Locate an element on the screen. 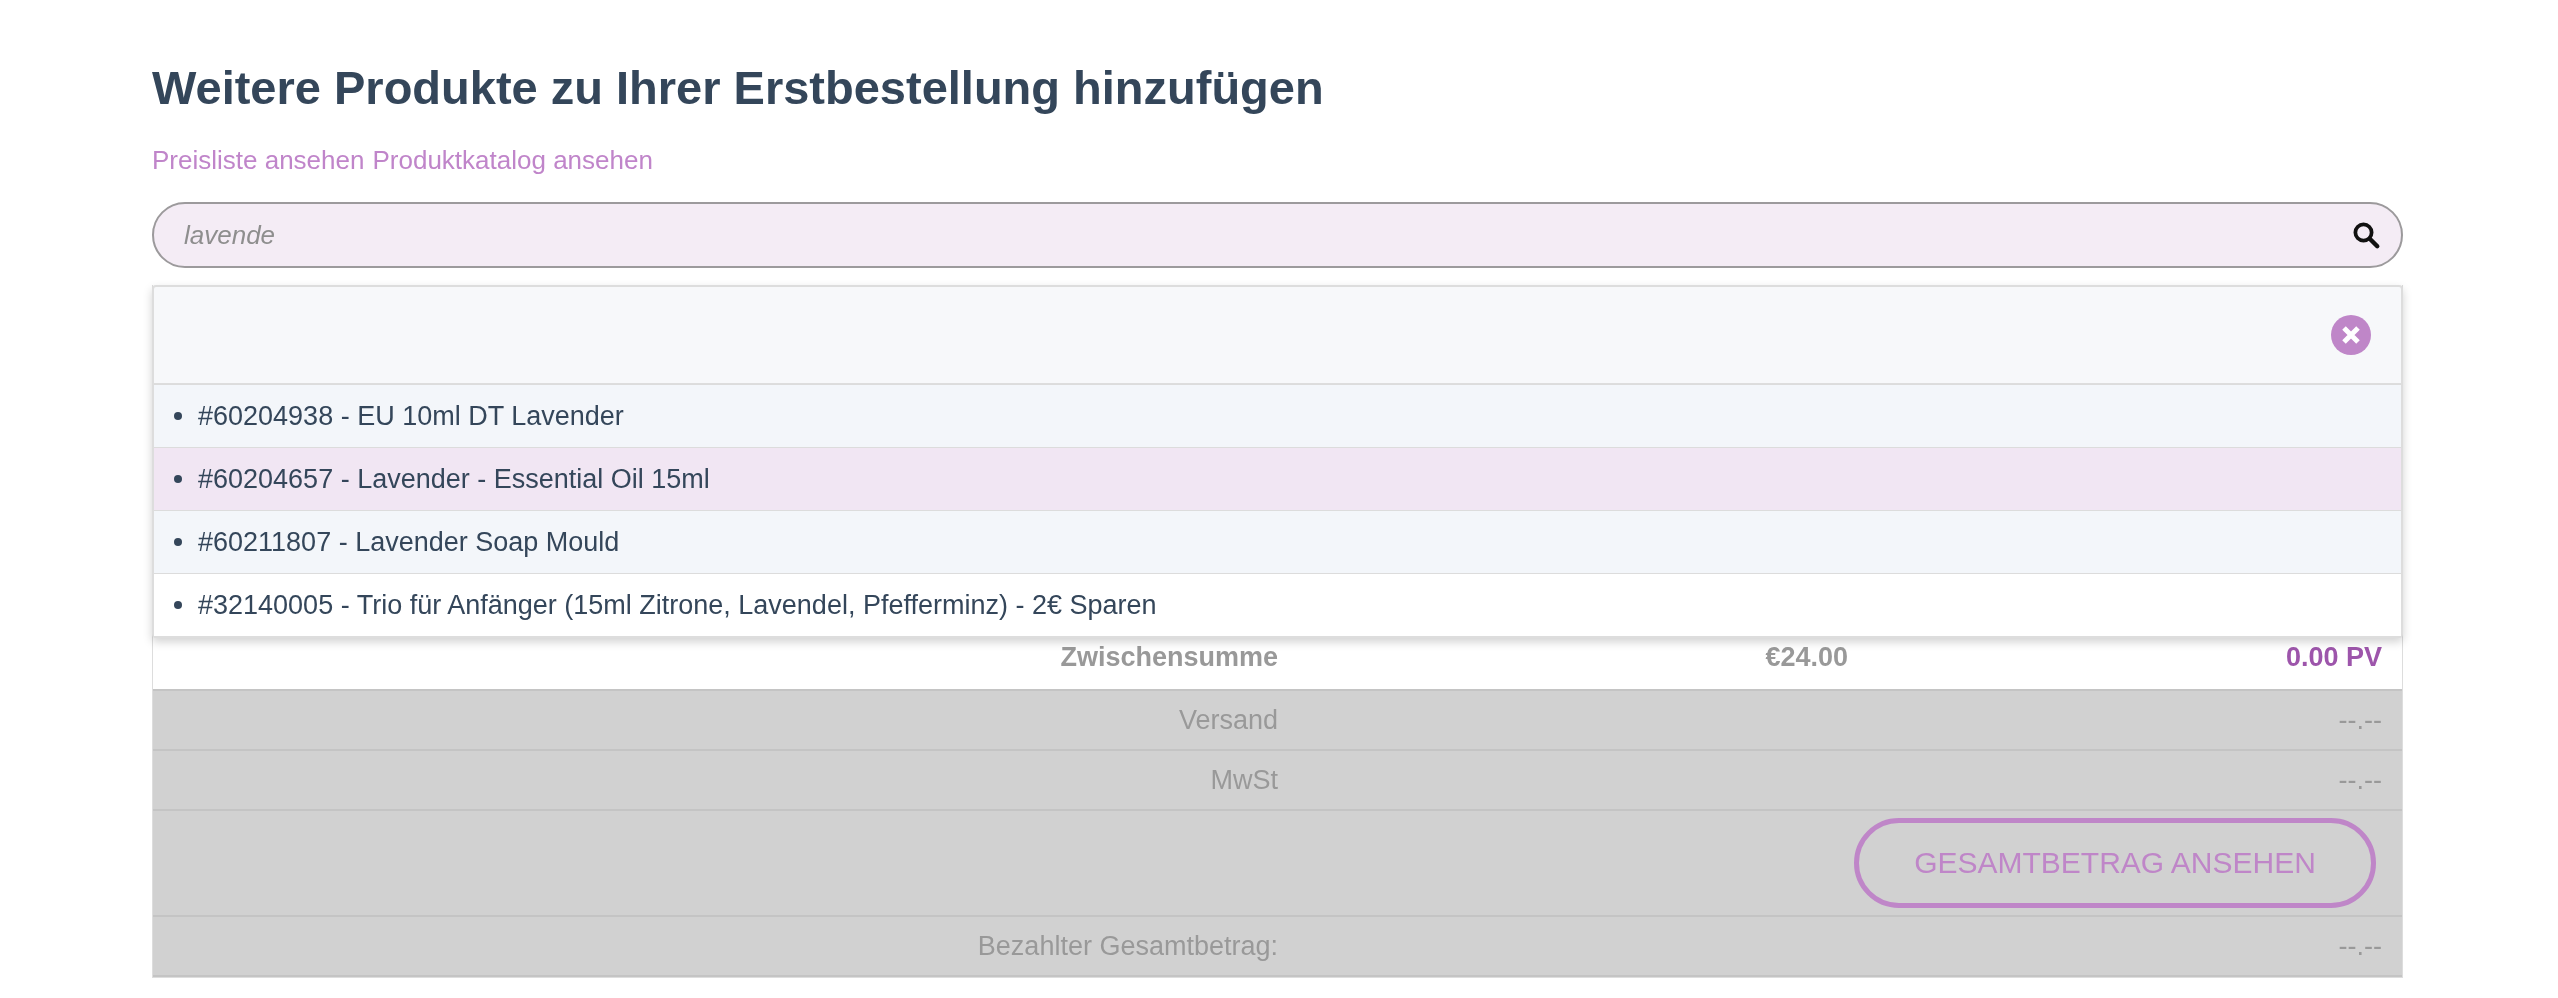 The image size is (2558, 998). summary-label: Bezahlter Gesamtbetrag: is located at coordinates (1127, 946).